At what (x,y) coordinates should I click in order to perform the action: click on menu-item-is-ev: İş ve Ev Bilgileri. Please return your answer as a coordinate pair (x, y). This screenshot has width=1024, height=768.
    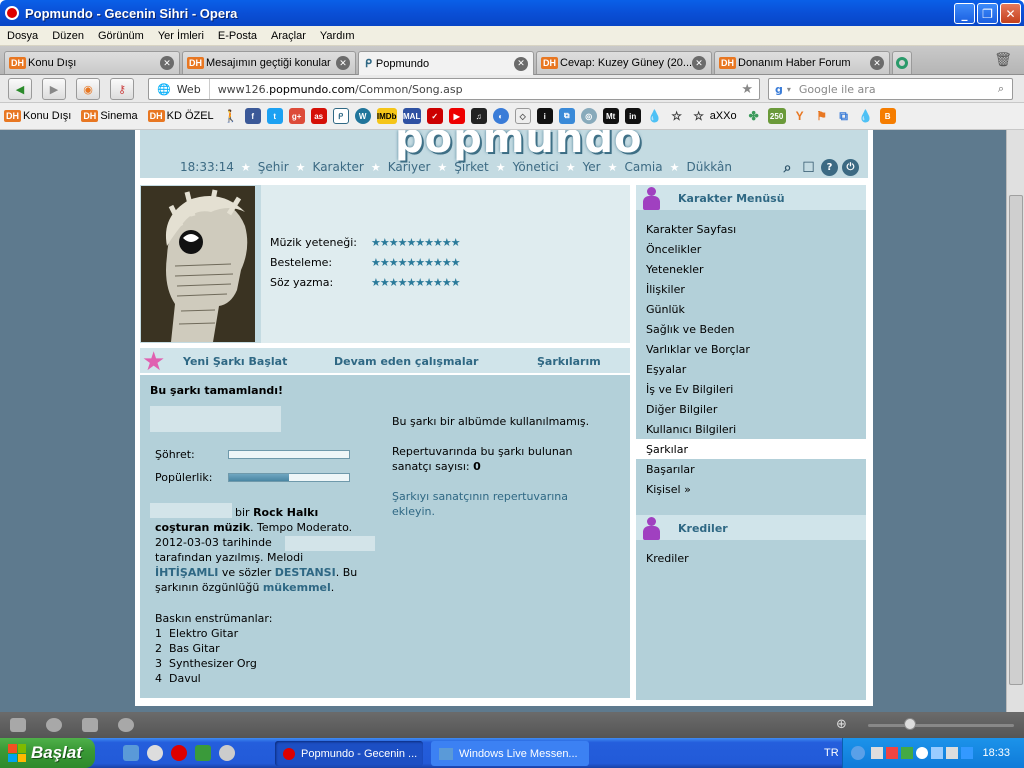
    Looking at the image, I should click on (689, 389).